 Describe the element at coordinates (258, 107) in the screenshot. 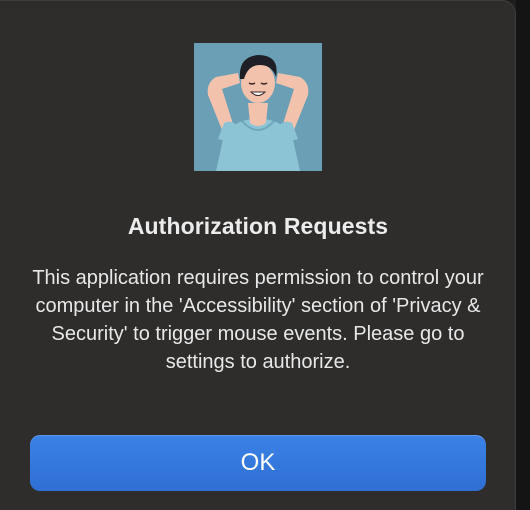

I see `app-avatar-image` at that location.